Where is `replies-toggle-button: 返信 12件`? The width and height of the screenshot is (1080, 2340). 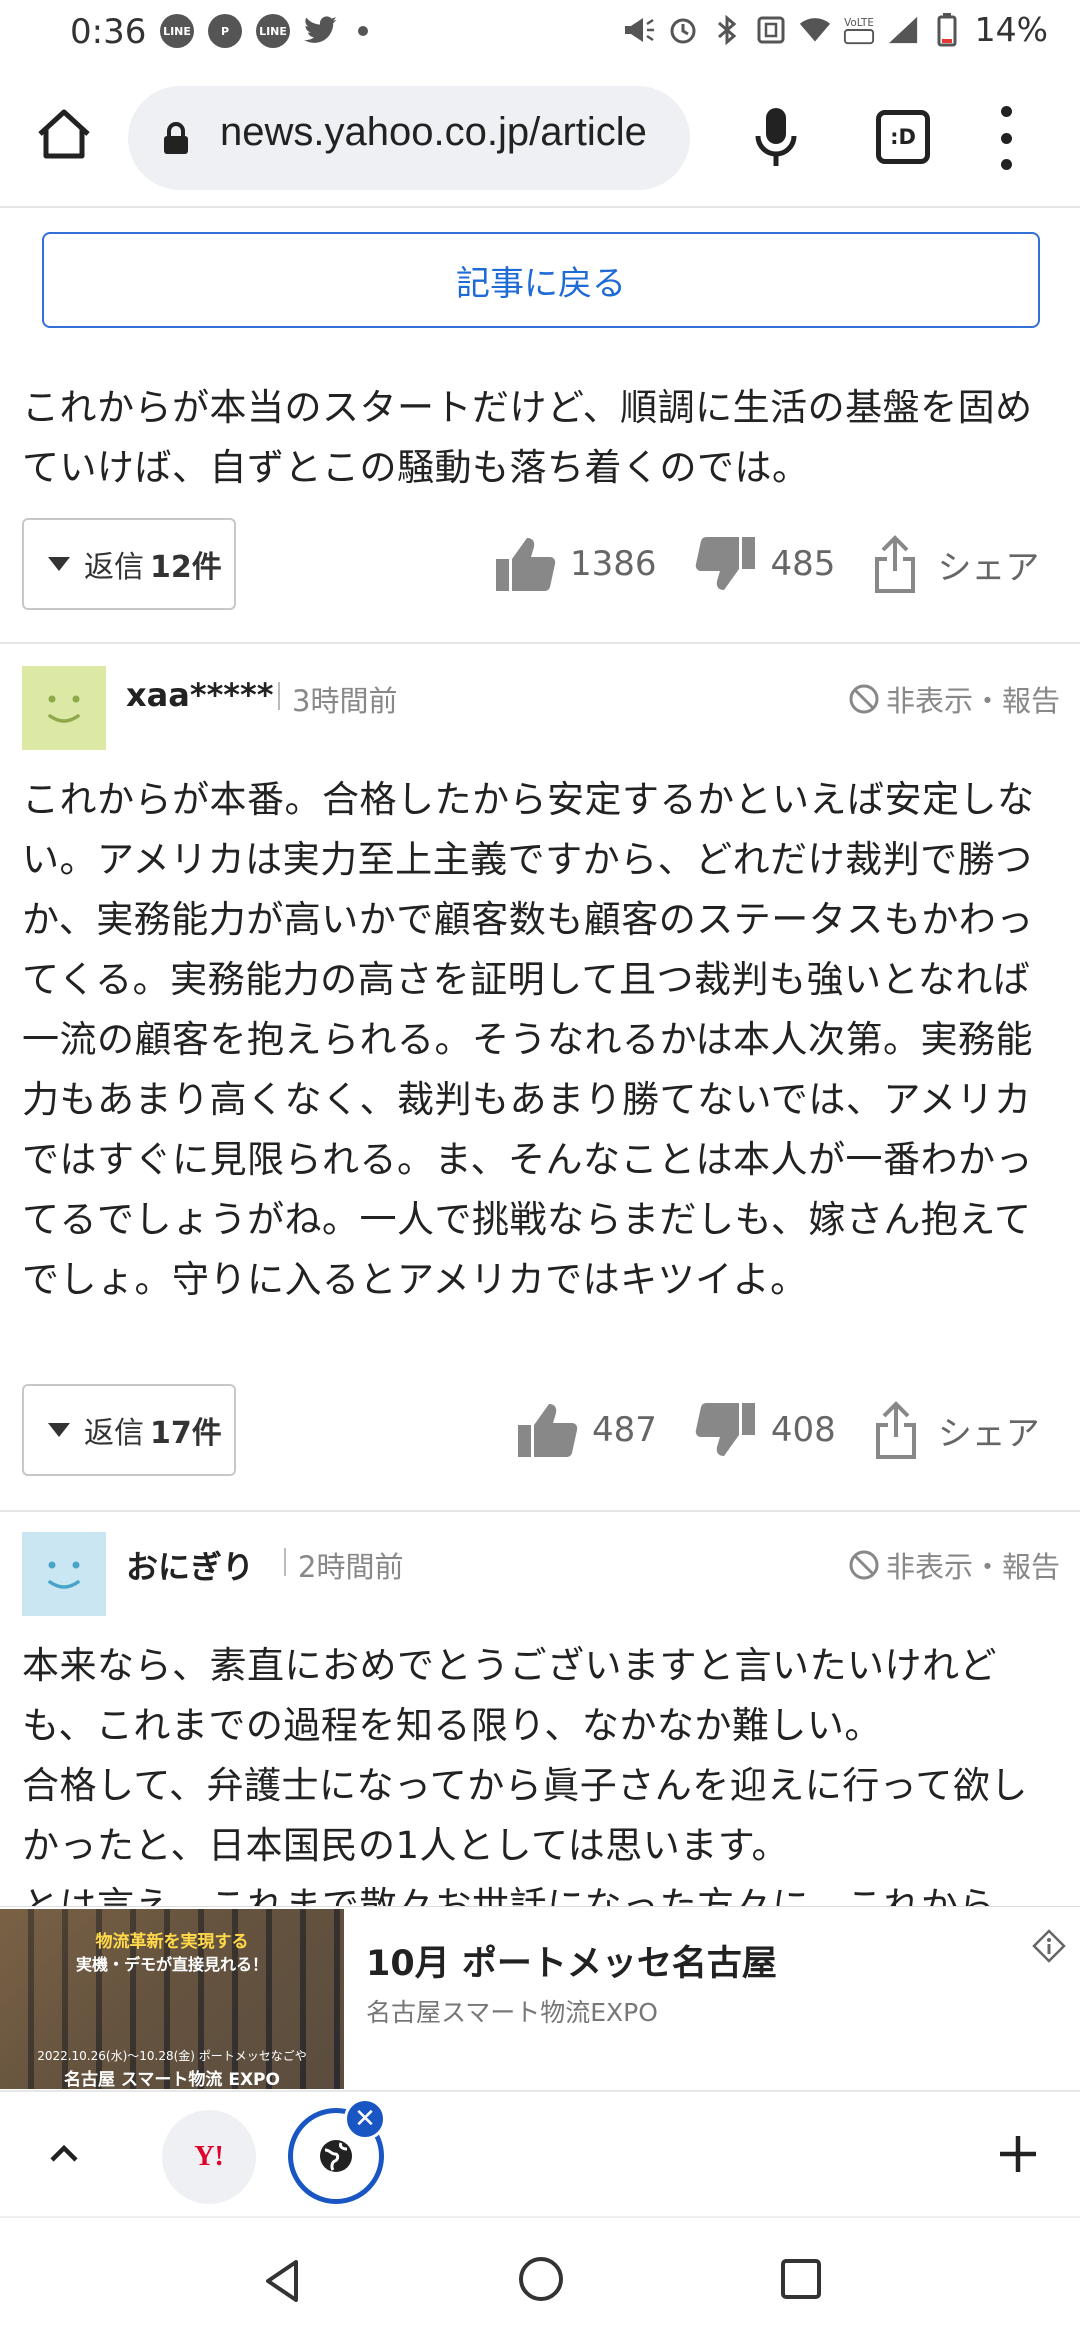 replies-toggle-button: 返信 12件 is located at coordinates (129, 564).